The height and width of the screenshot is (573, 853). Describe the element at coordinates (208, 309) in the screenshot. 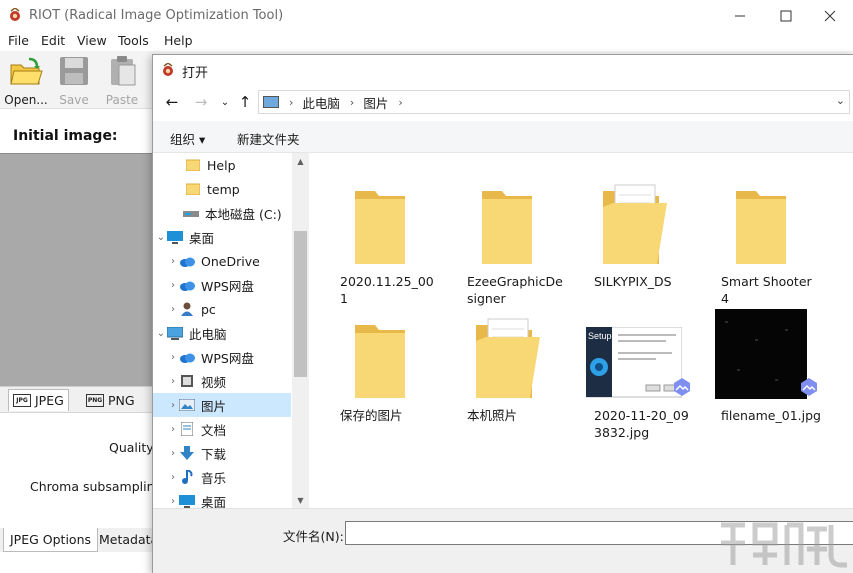

I see `tree-item-label: pc` at that location.